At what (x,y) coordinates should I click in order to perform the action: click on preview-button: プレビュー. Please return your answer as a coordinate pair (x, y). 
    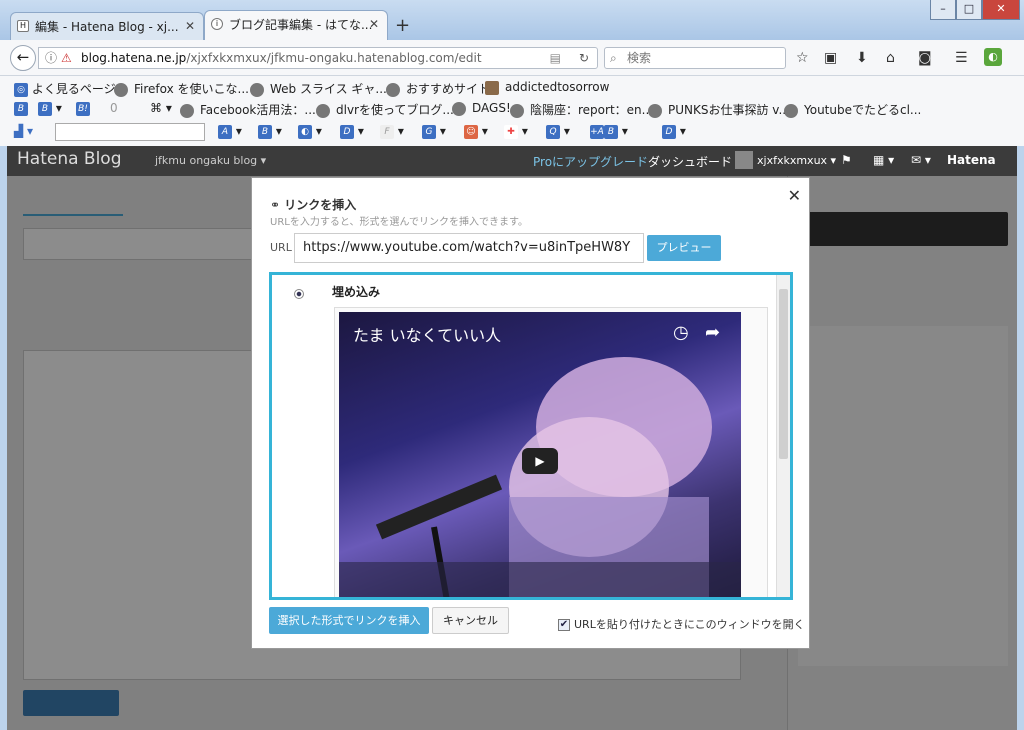
    Looking at the image, I should click on (684, 248).